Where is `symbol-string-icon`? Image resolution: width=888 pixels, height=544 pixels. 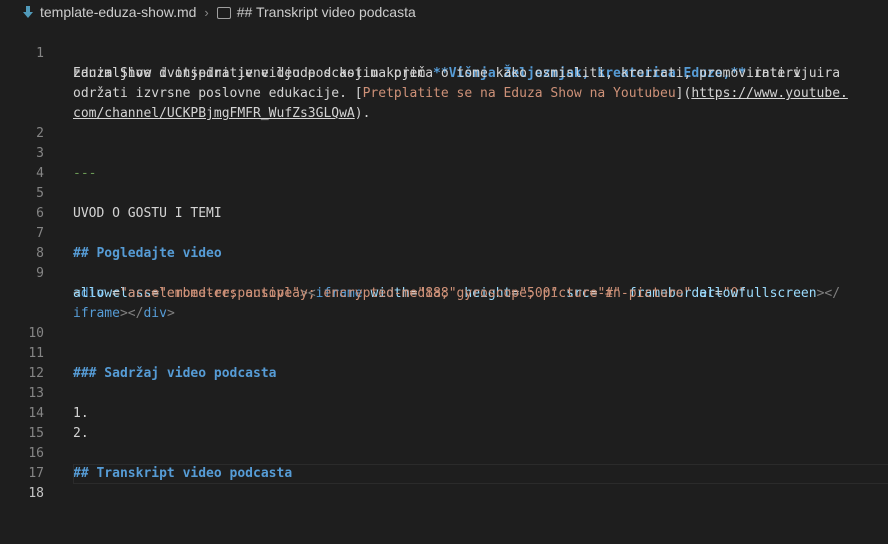 symbol-string-icon is located at coordinates (223, 13).